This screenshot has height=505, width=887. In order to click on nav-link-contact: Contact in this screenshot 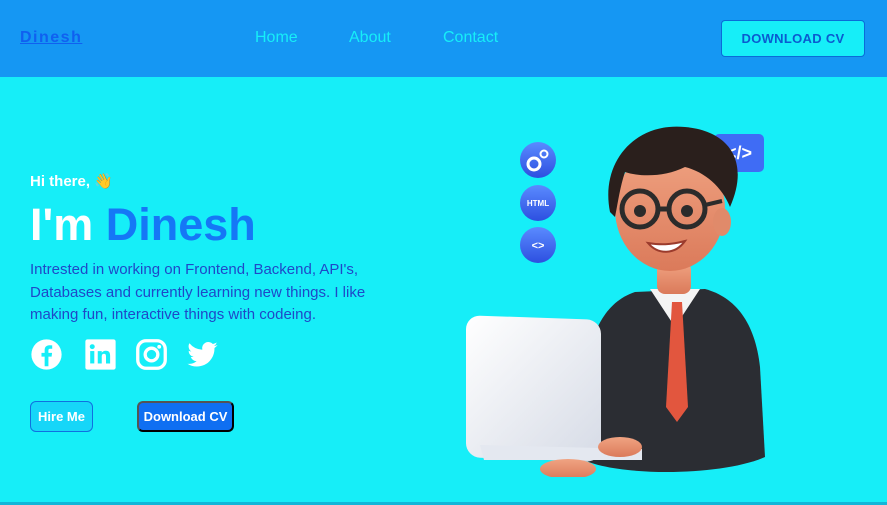, I will do `click(470, 38)`.